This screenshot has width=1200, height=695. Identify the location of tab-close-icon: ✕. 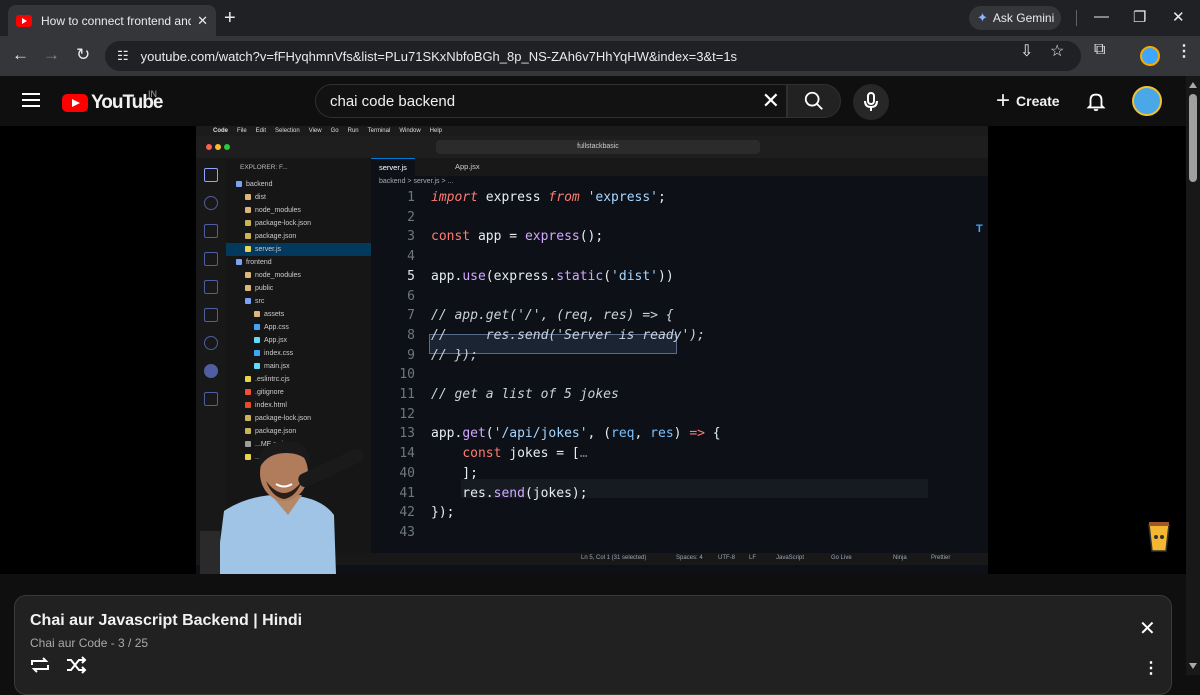
(202, 21).